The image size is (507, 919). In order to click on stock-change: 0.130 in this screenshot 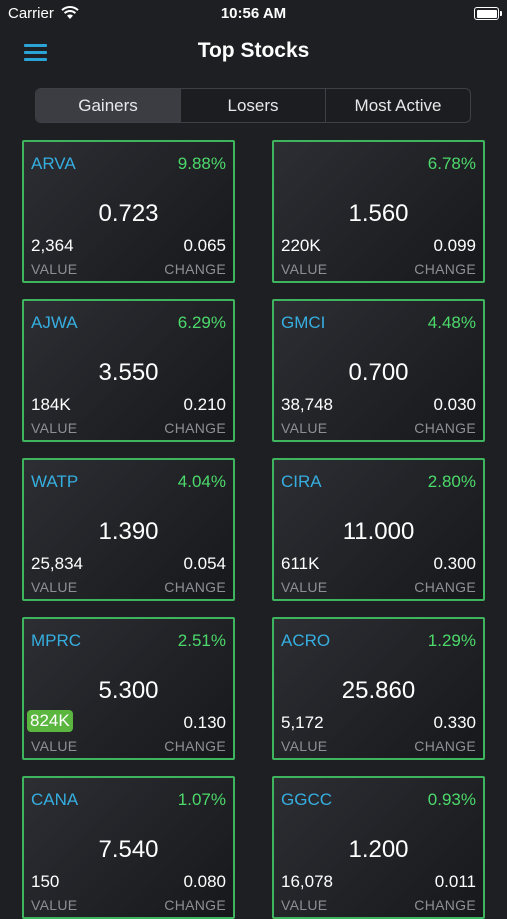, I will do `click(204, 722)`.